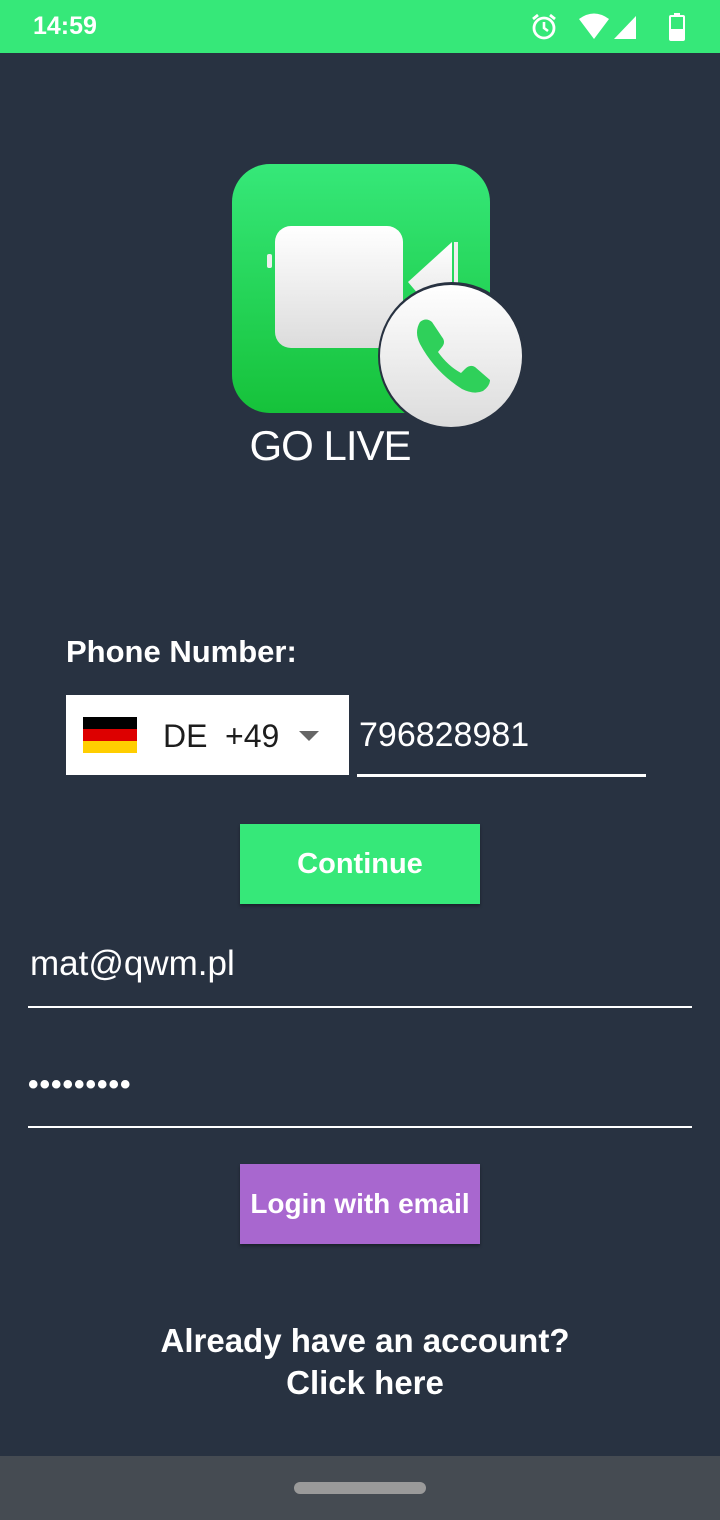 This screenshot has width=720, height=1520. Describe the element at coordinates (360, 26) in the screenshot. I see `status-bar: 14:59` at that location.